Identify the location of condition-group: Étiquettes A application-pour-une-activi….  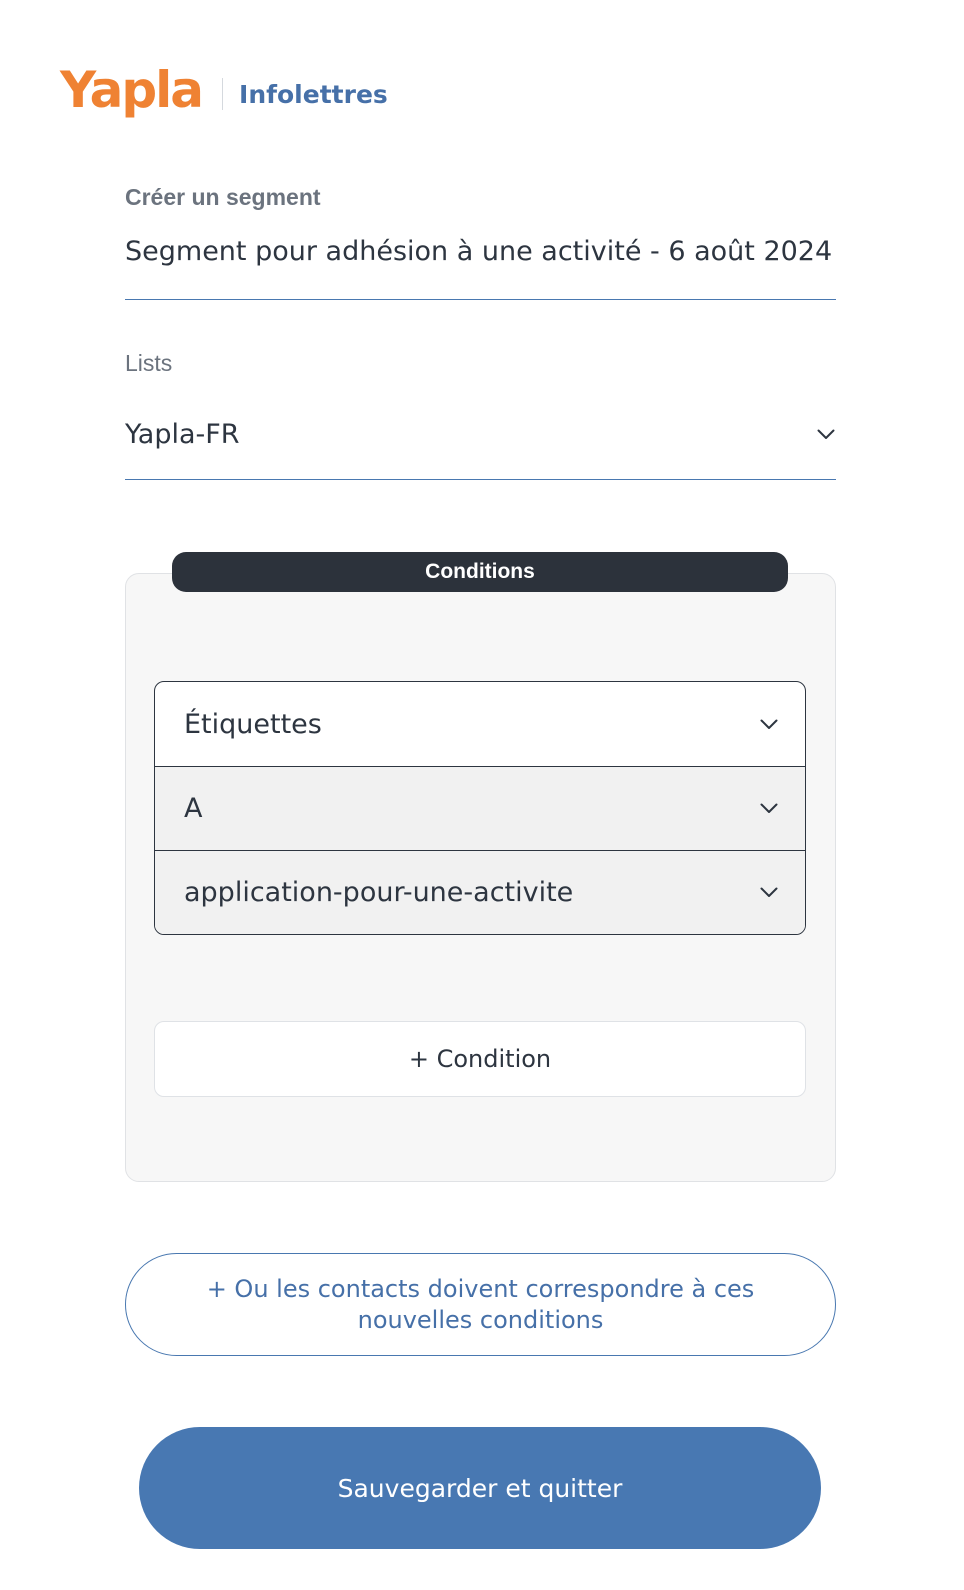
(480, 808).